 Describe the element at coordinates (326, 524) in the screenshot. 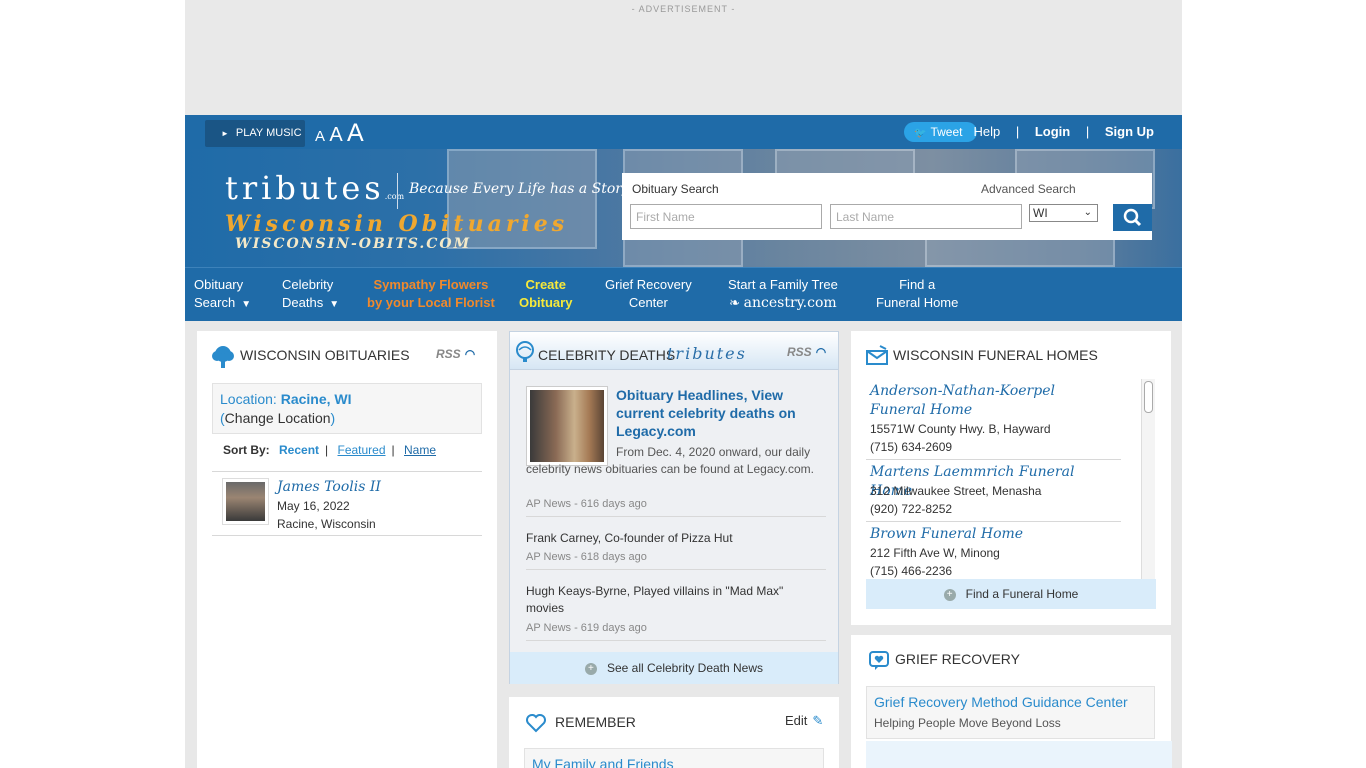

I see `obituary-place: Racine, Wisconsin` at that location.